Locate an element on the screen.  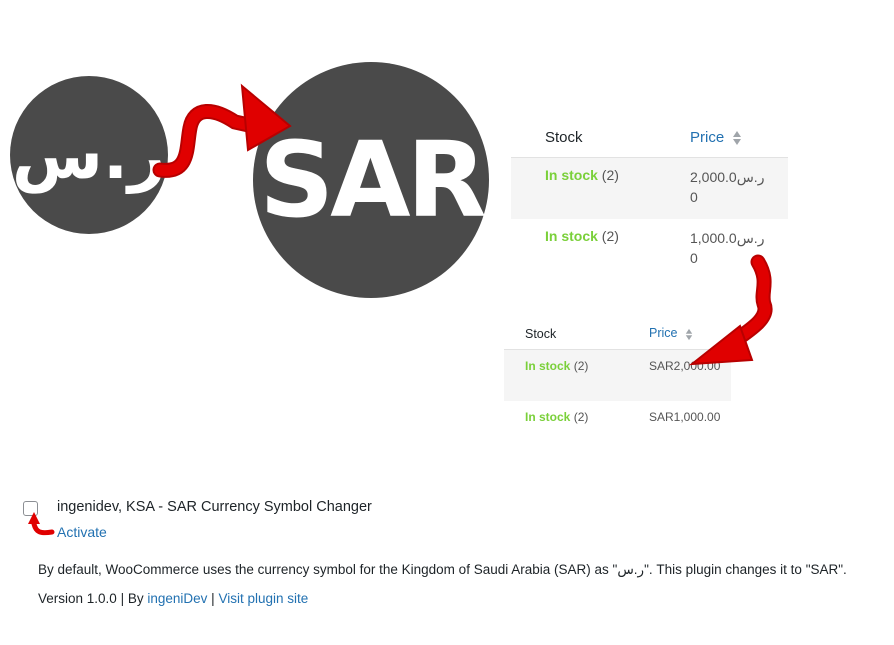
price-value: ر.س2,000.0 is located at coordinates (727, 177).